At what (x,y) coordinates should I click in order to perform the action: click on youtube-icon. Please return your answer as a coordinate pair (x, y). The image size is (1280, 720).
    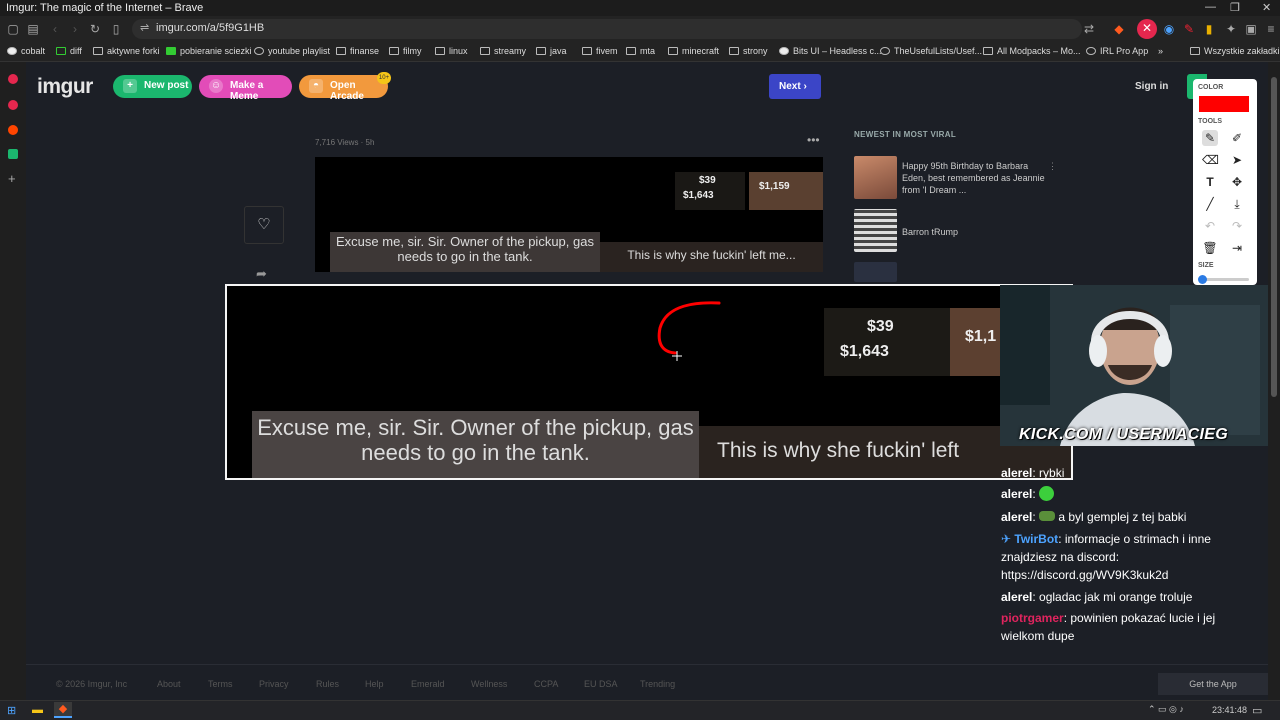
    Looking at the image, I should click on (13, 105).